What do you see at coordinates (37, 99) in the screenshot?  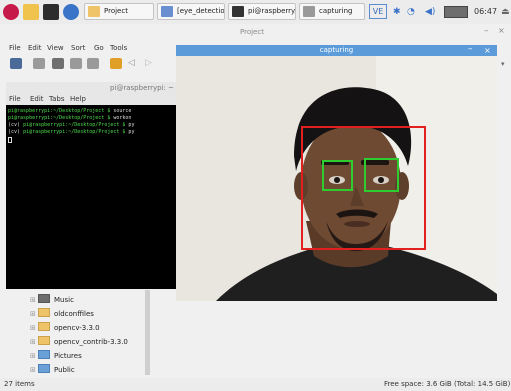 I see `terminal-menu-edit: Edit` at bounding box center [37, 99].